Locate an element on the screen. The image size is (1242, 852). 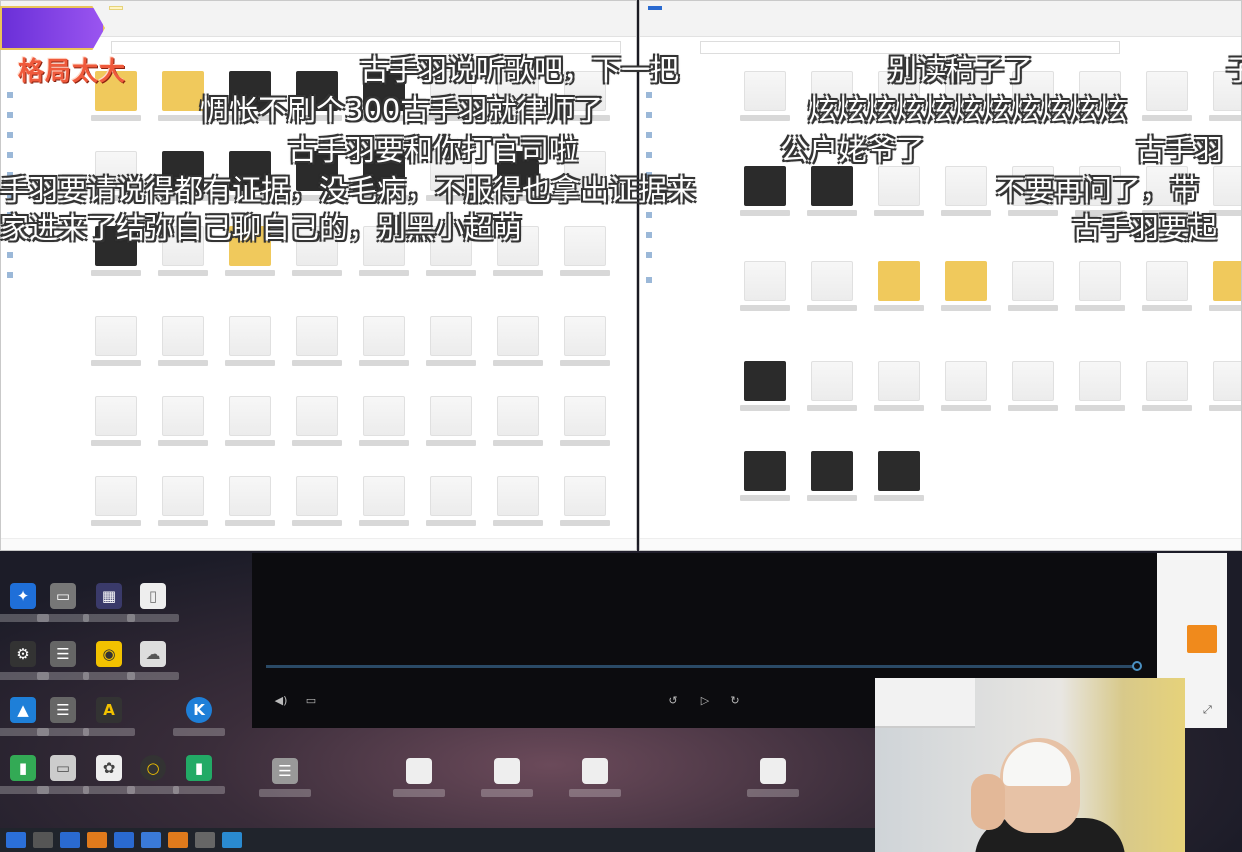
desktop-icon: K is located at coordinates (199, 723).